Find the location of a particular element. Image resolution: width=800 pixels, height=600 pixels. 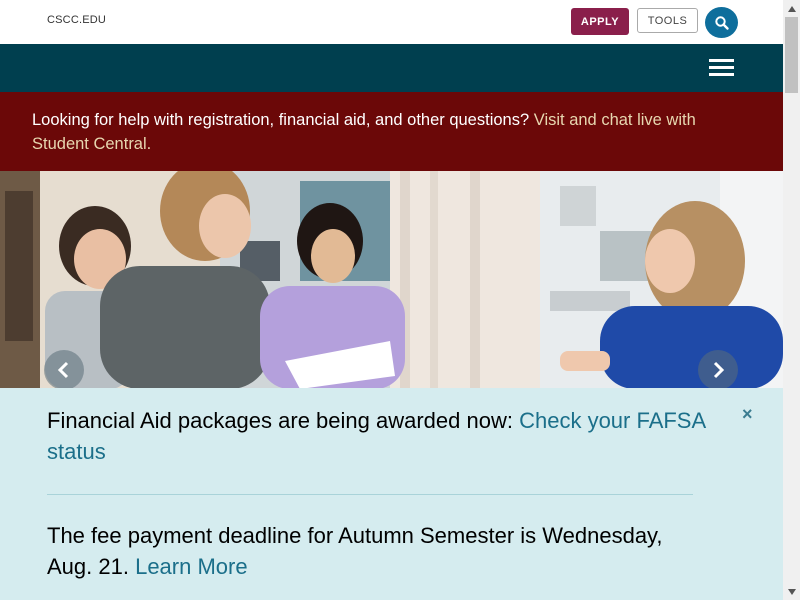

page-scrollbar is located at coordinates (791, 300).